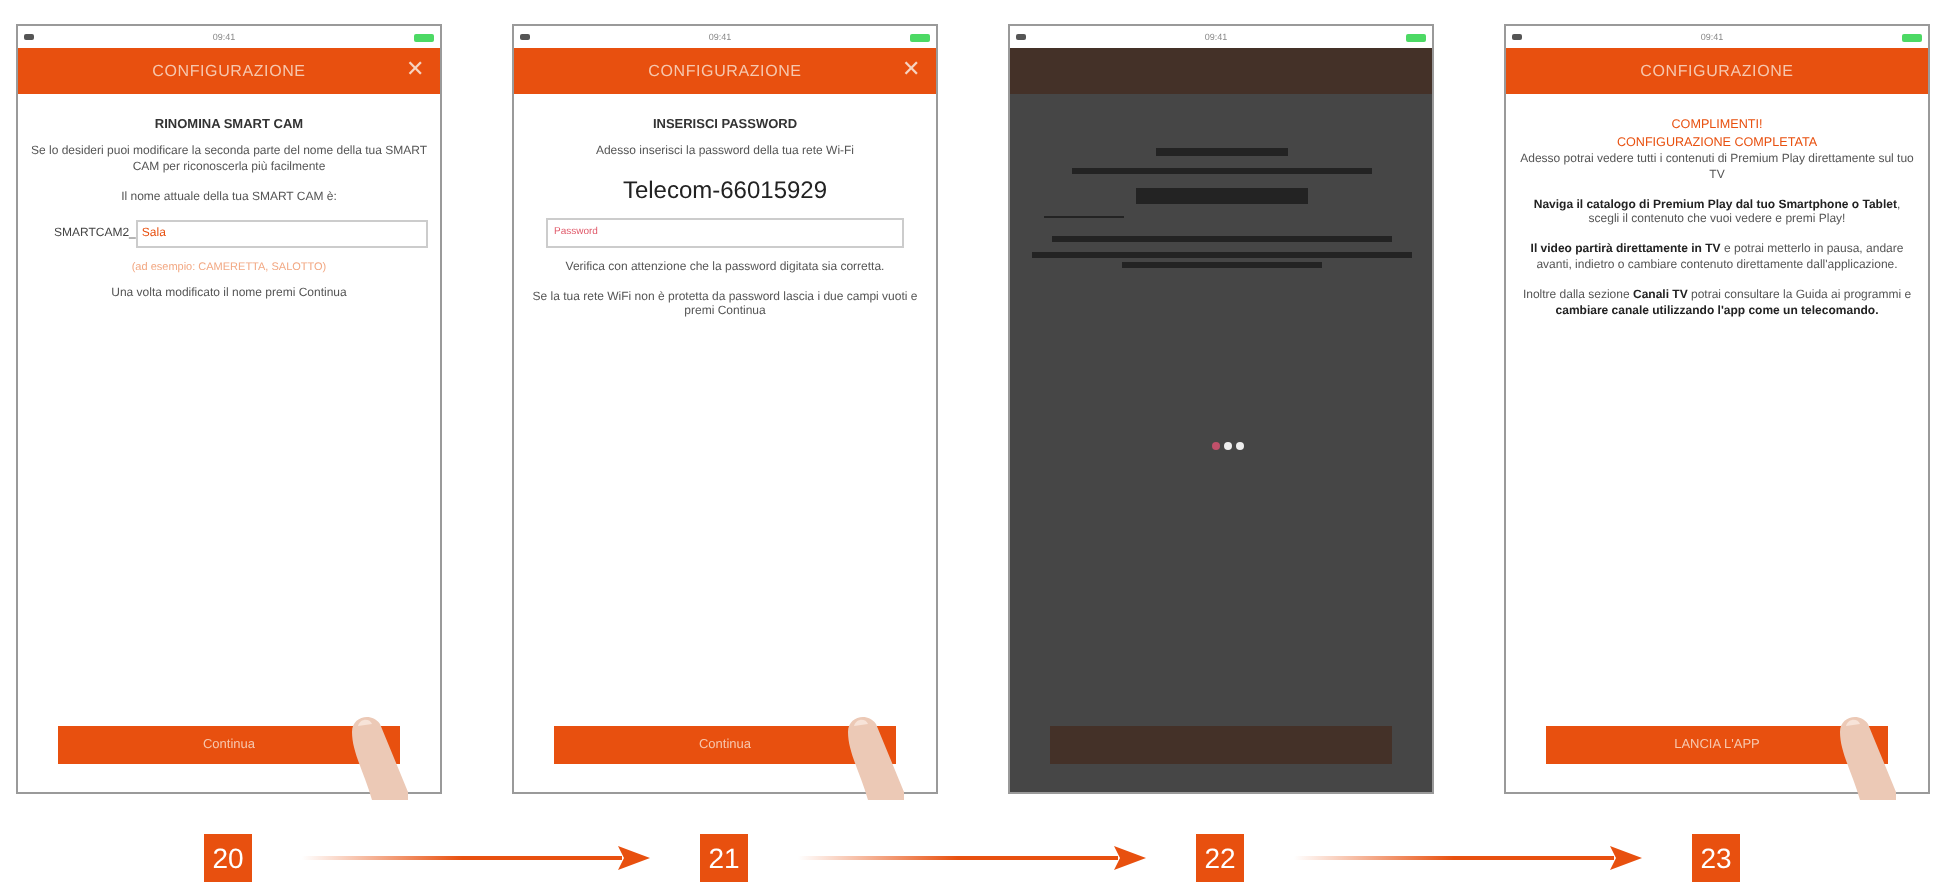 This screenshot has height=882, width=1944. What do you see at coordinates (228, 858) in the screenshot?
I see `step-number: 20` at bounding box center [228, 858].